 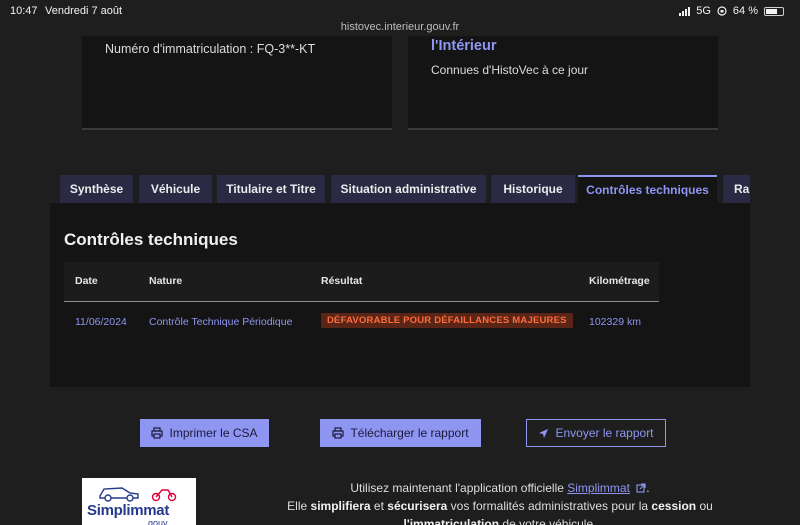 I want to click on promo-immatriculation: l'immatriculation, so click(x=451, y=521).